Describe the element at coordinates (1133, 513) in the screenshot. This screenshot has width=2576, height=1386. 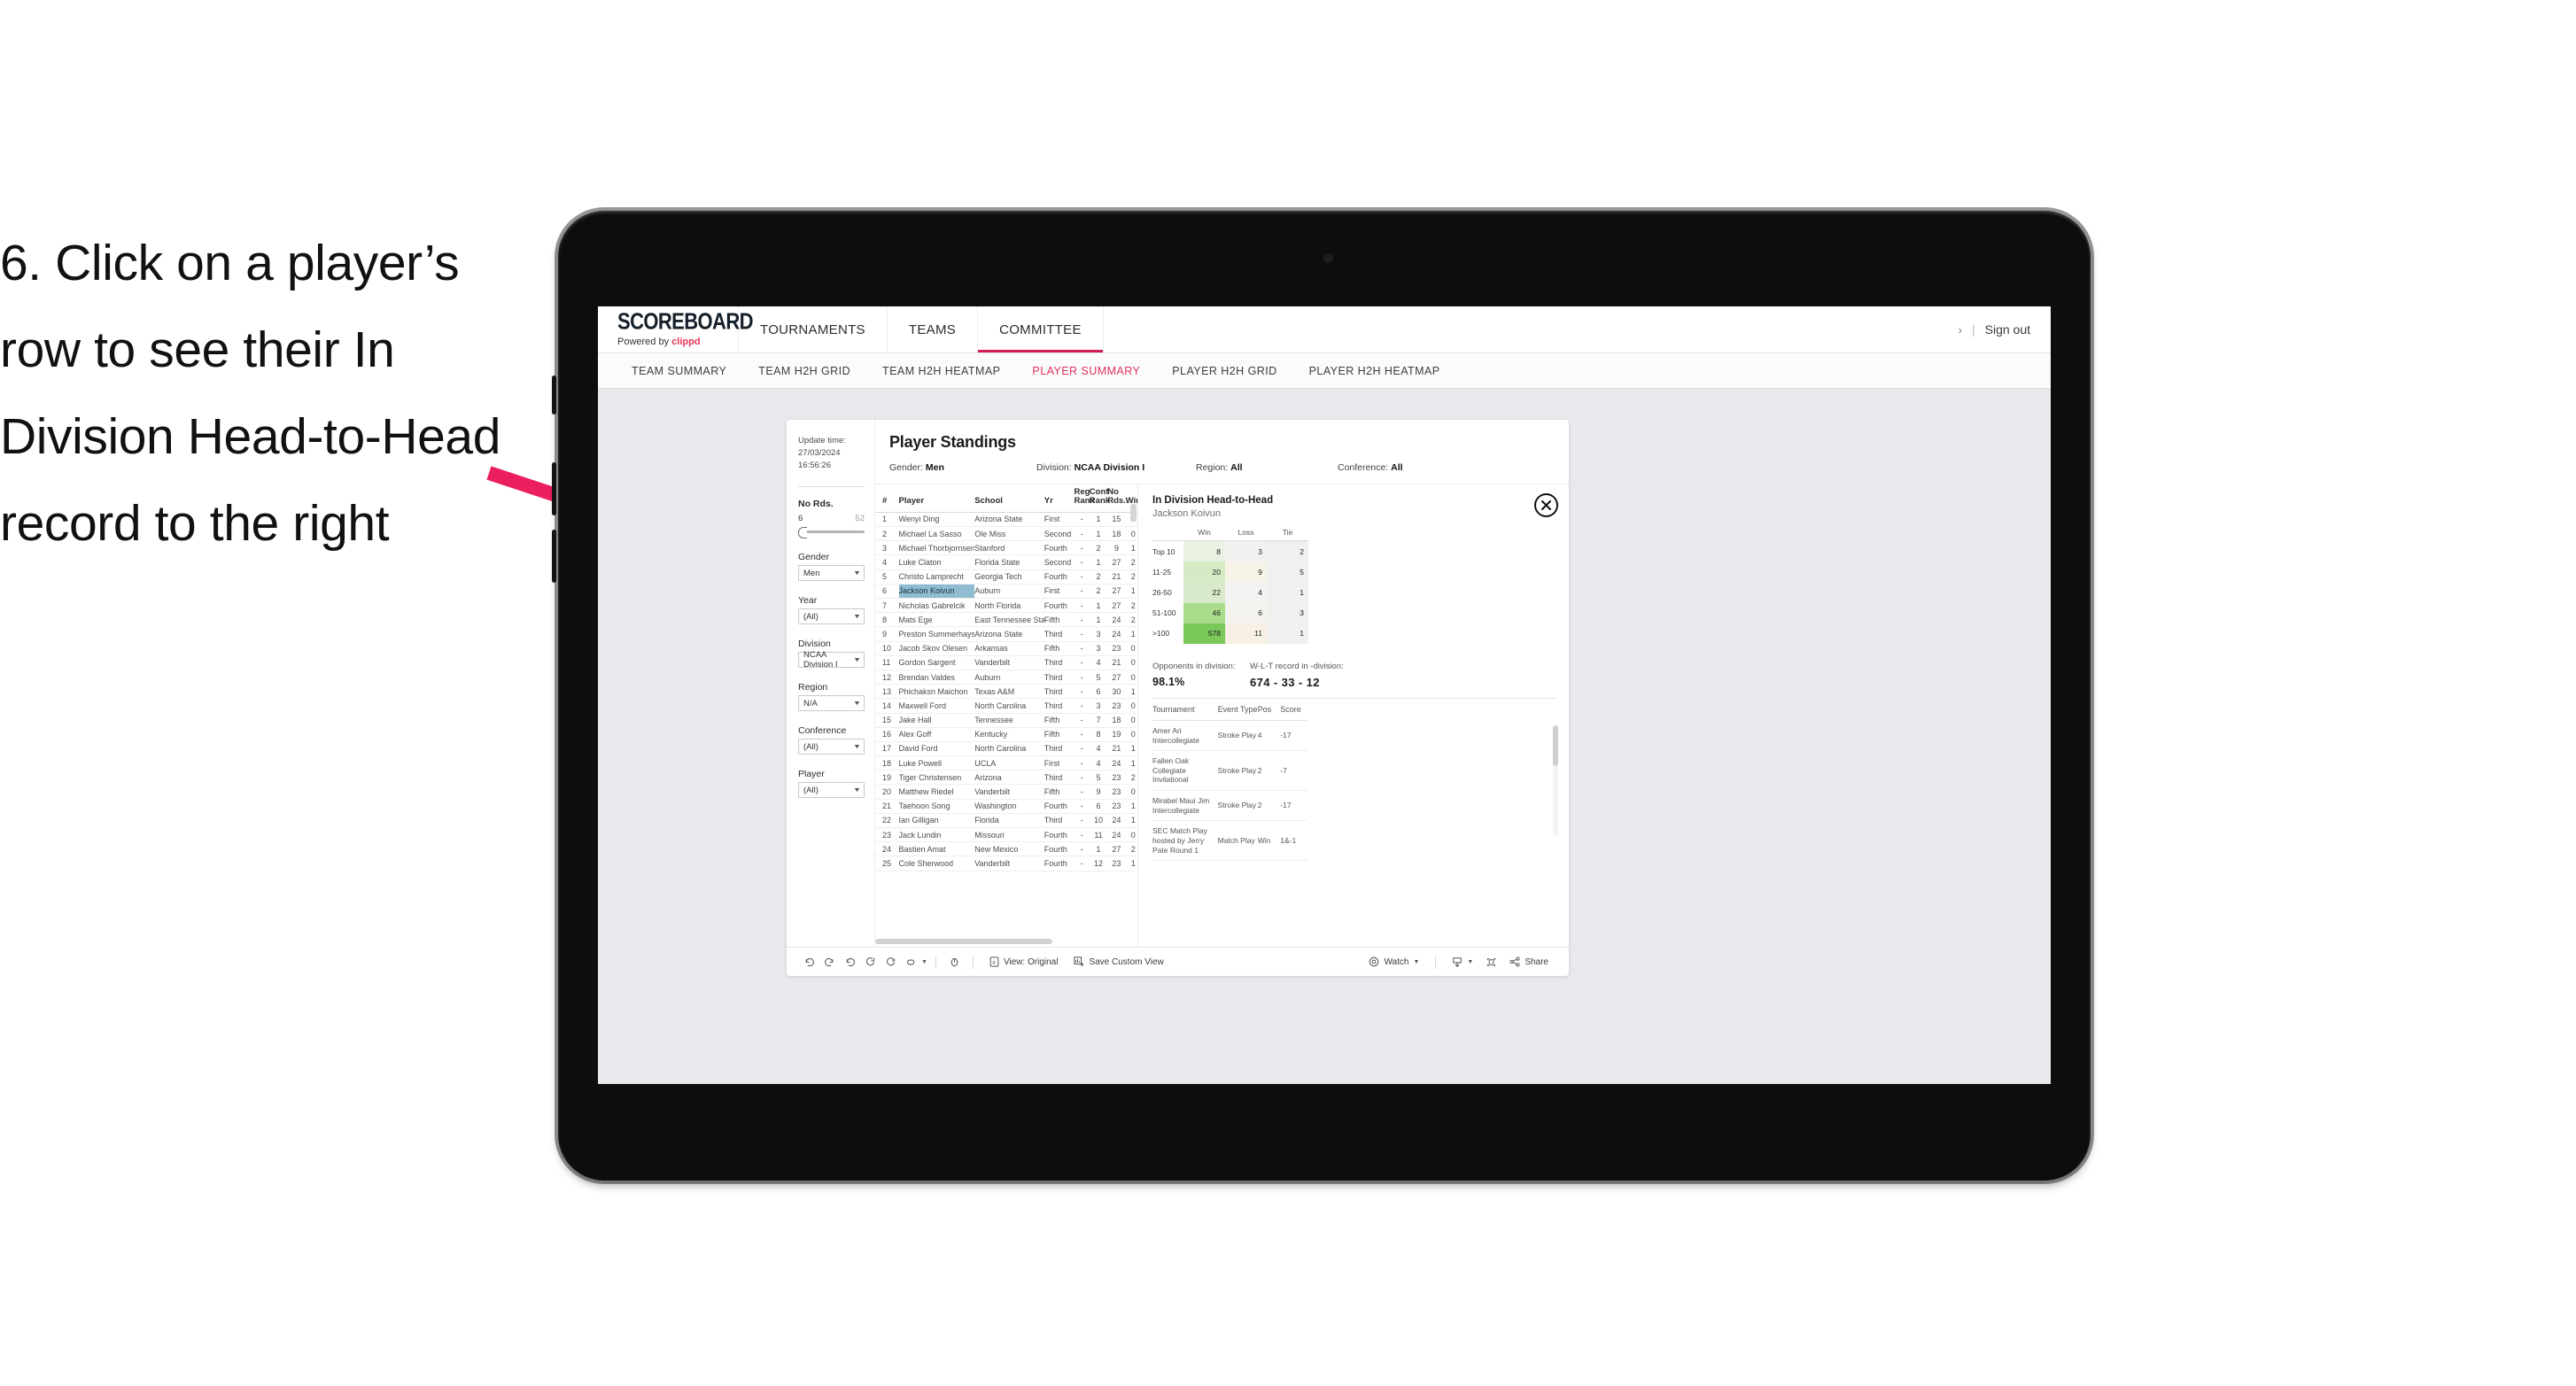
I see `standings-vertical-scrollbar` at that location.